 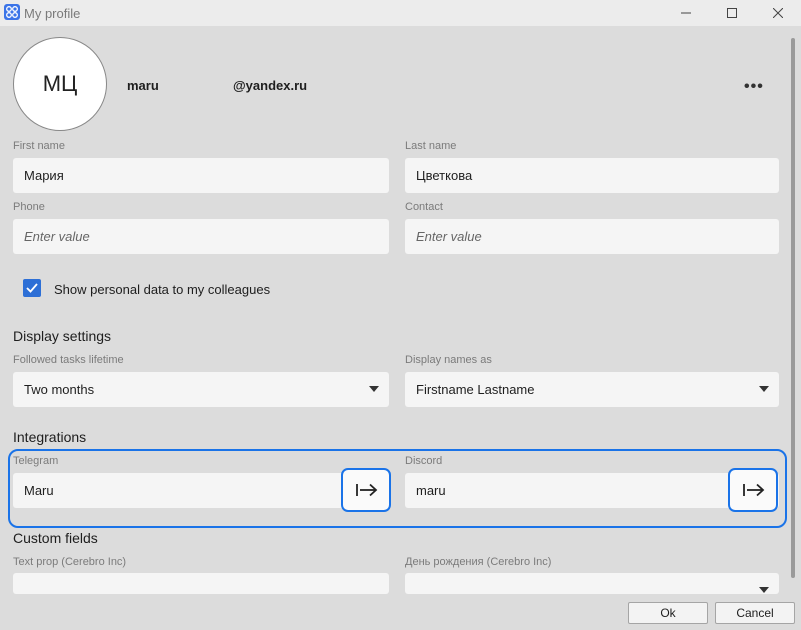 I want to click on followed-tasks-label: Followed tasks lifetime, so click(x=68, y=360).